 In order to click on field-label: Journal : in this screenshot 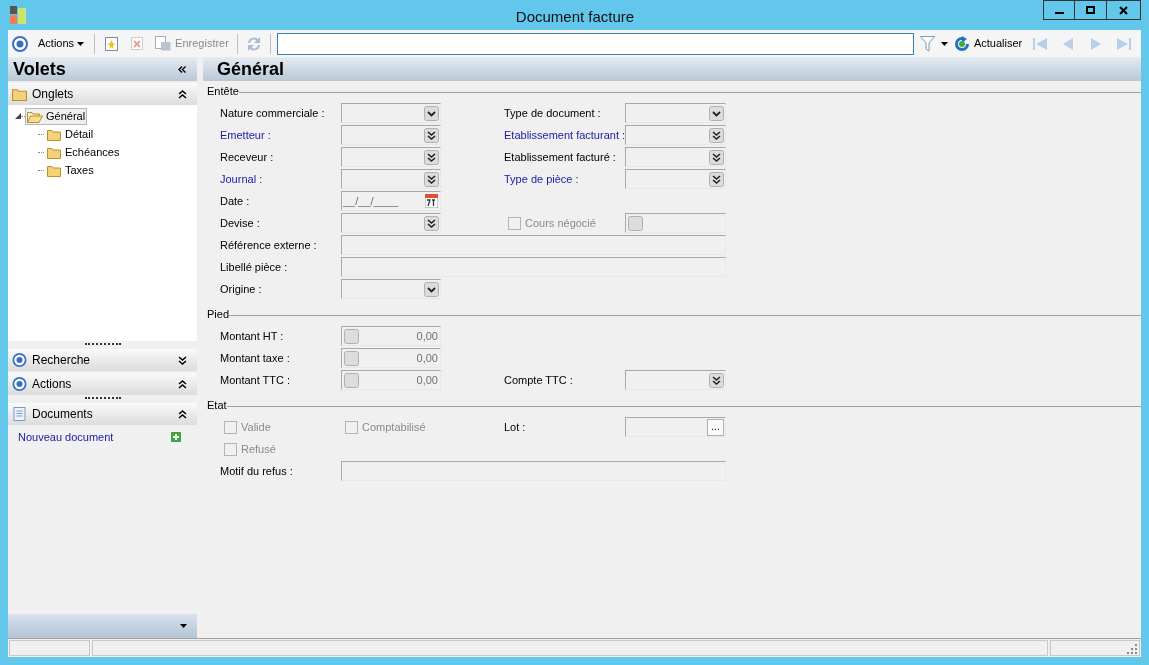, I will do `click(242, 179)`.